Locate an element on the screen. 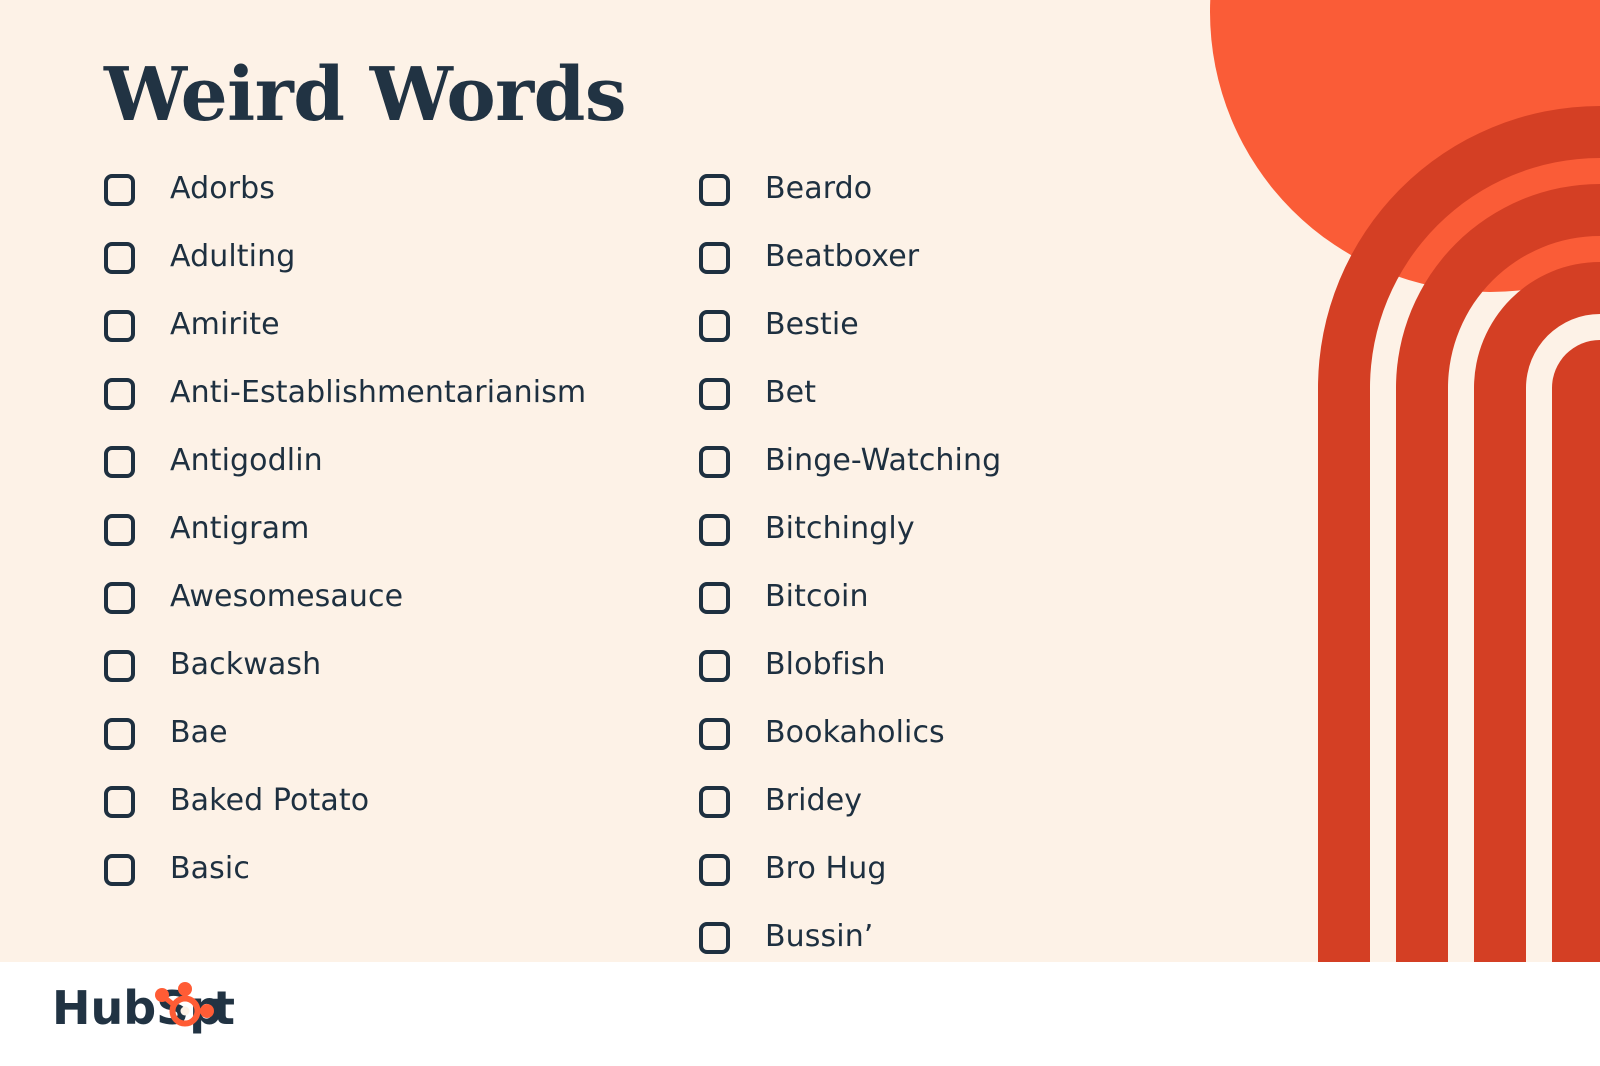 This screenshot has width=1600, height=1066. concentric-arches is located at coordinates (1459, 534).